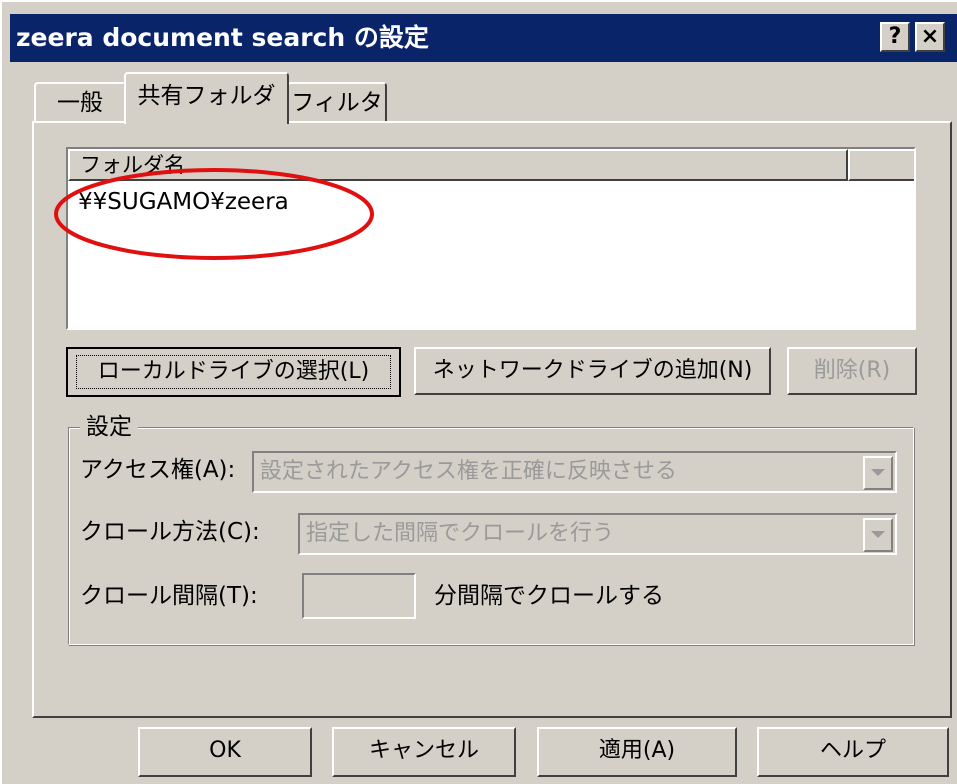 This screenshot has width=957, height=784. Describe the element at coordinates (158, 470) in the screenshot. I see `access-label: アクセス権(A):` at that location.